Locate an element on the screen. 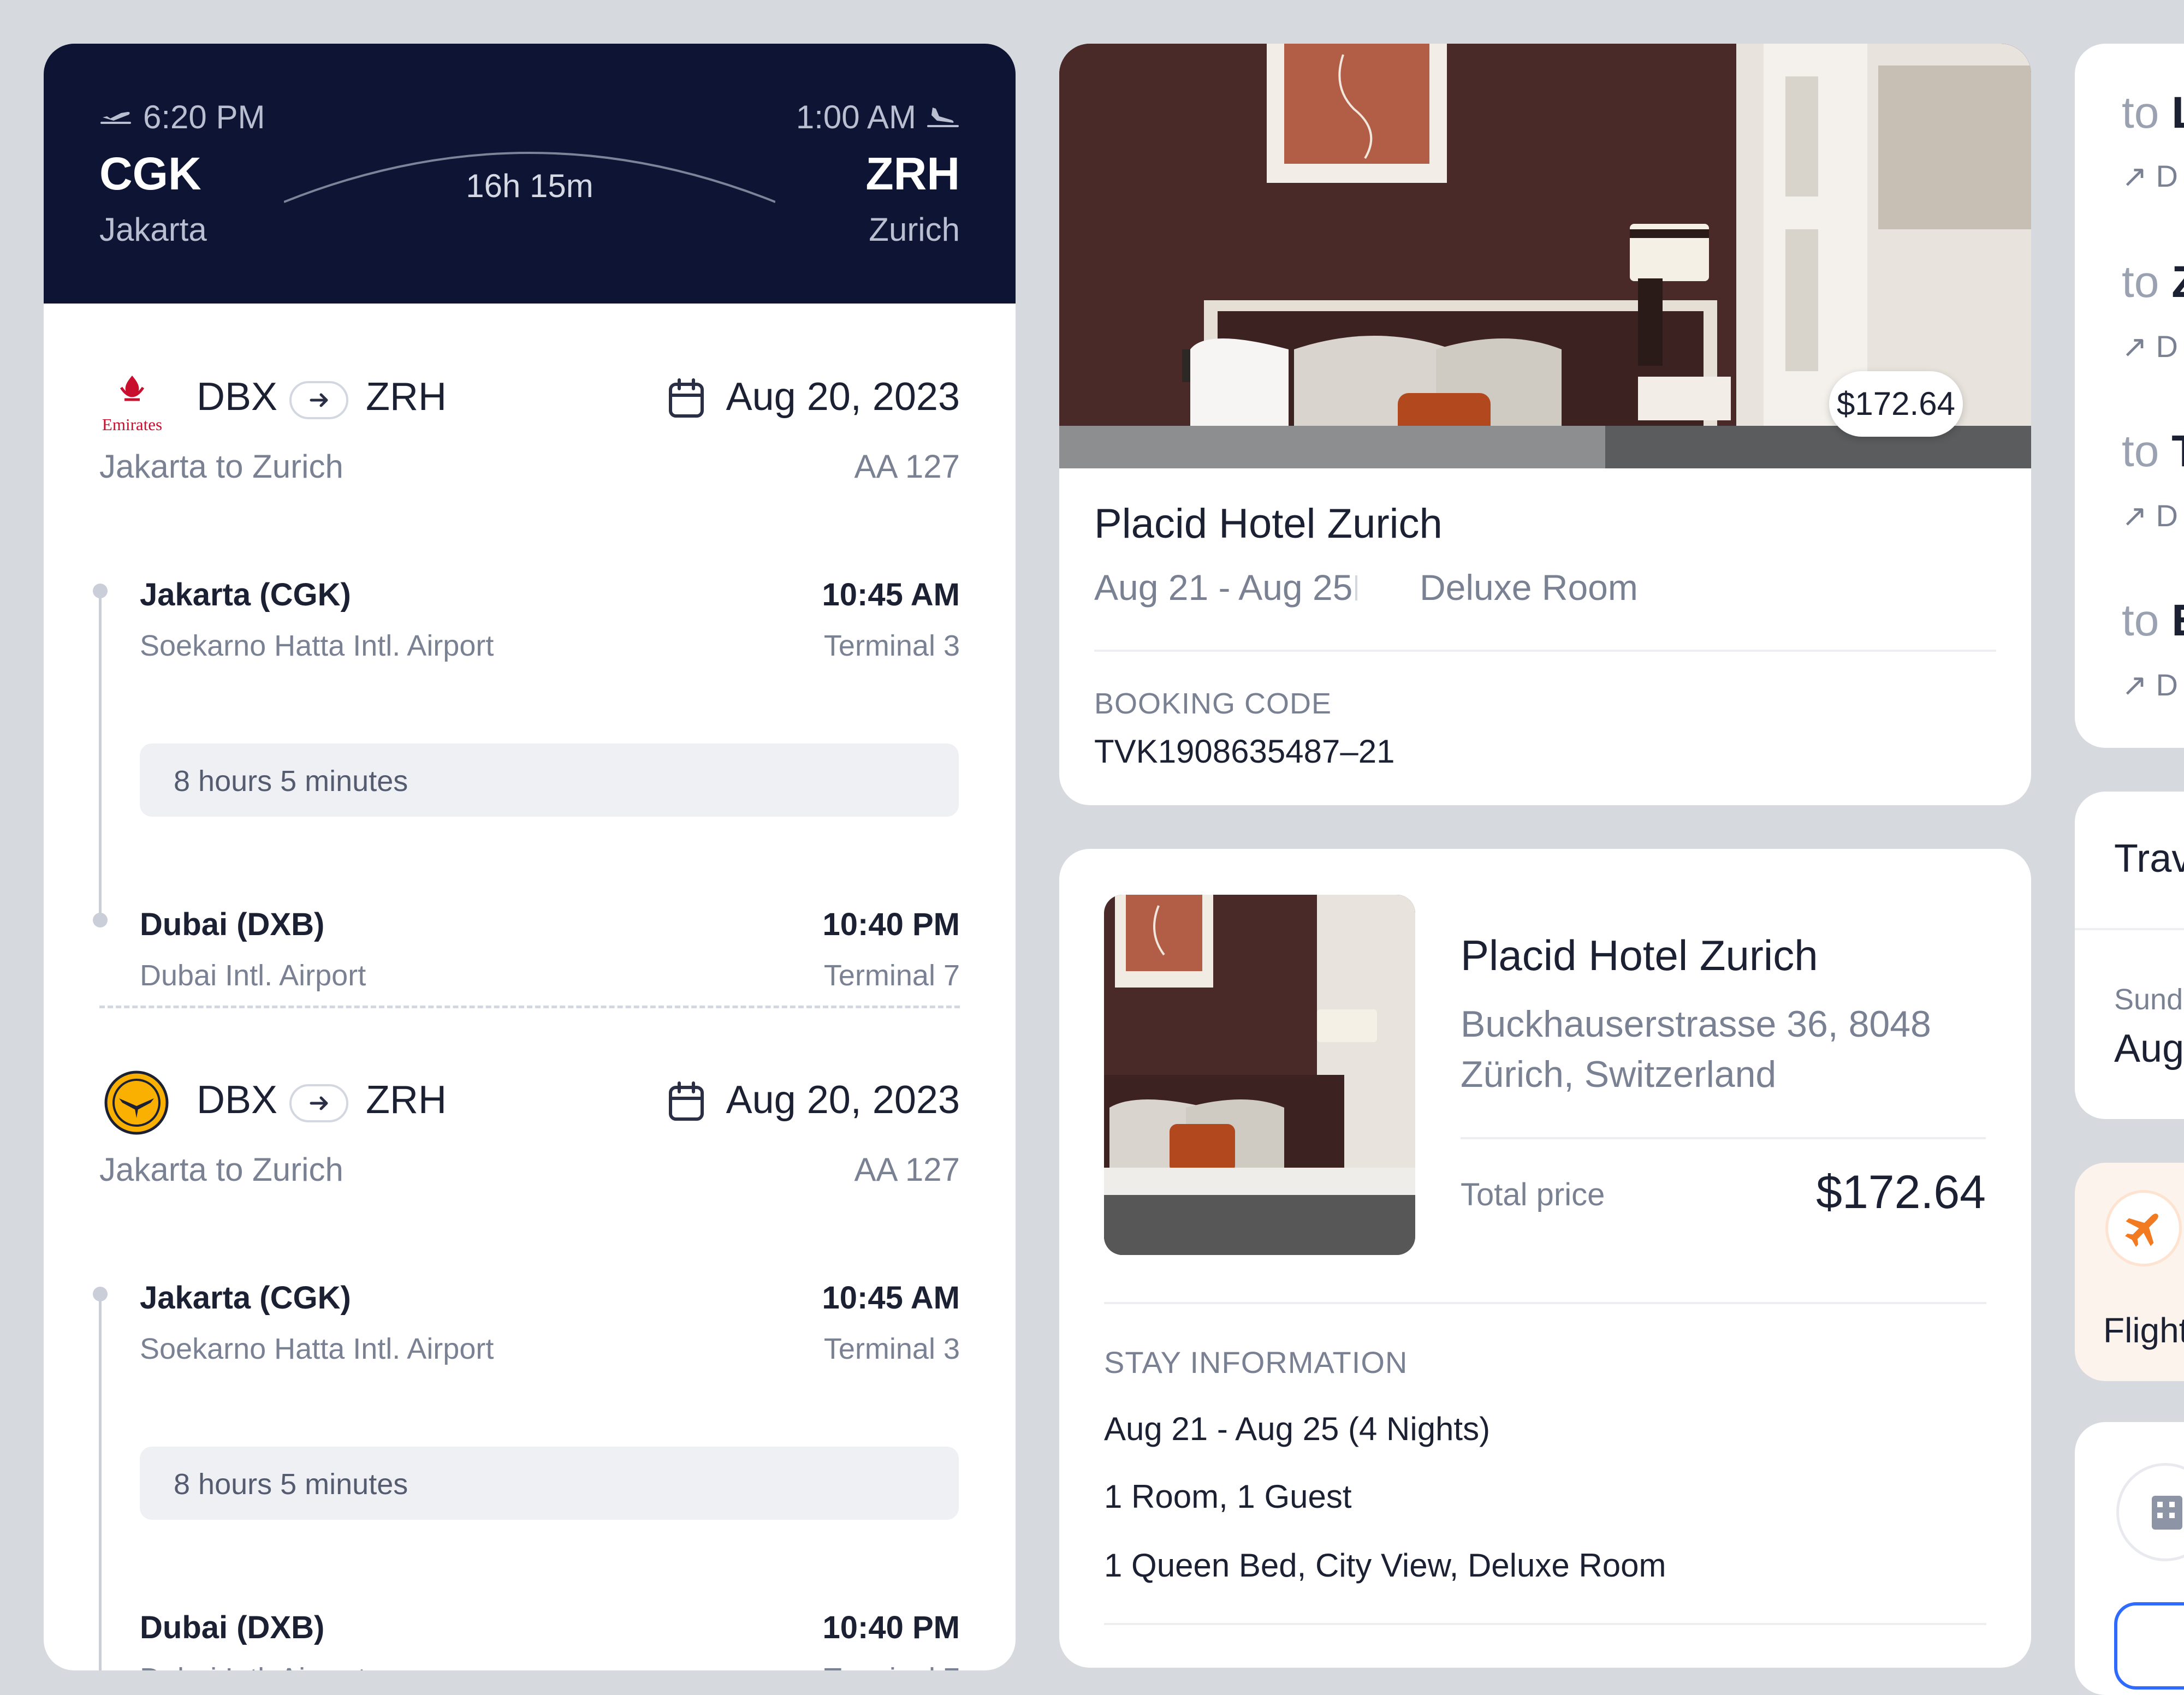  total-price-value: $172.64 is located at coordinates (1901, 1192).